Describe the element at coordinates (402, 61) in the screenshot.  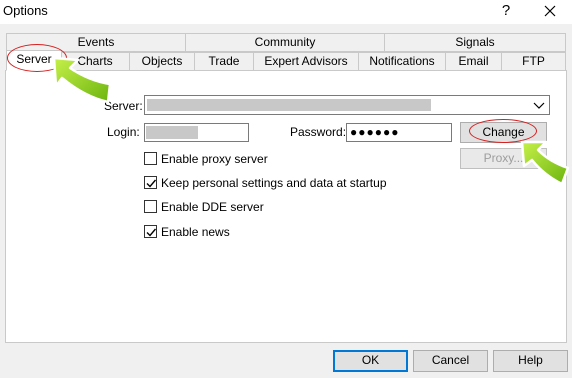
I see `tab-notifications: Notifications` at that location.